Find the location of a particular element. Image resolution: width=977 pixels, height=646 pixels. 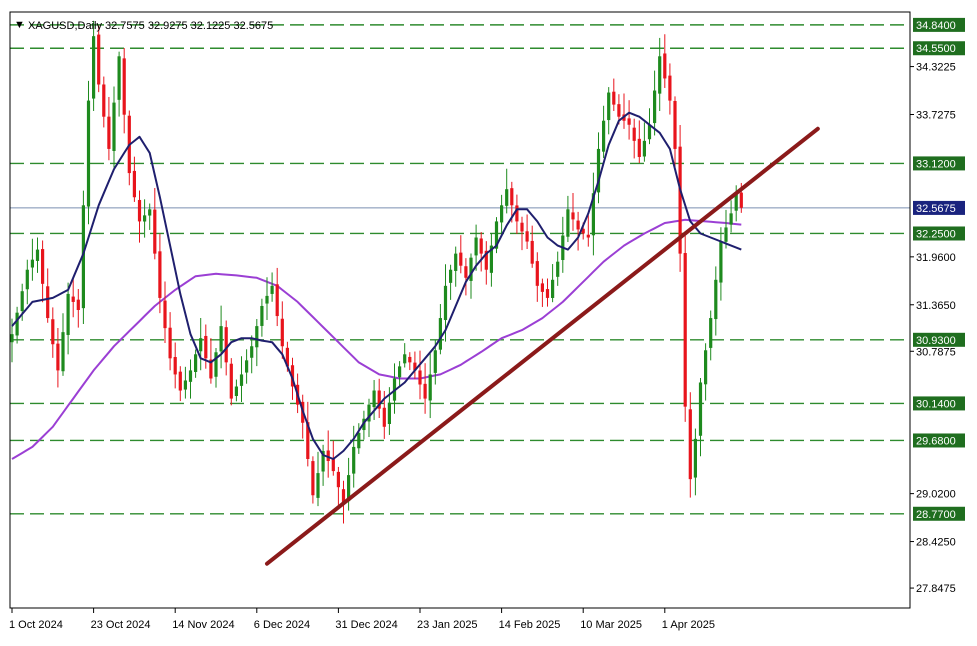

time-tick-label: 23 Jan 2025 is located at coordinates (447, 625).